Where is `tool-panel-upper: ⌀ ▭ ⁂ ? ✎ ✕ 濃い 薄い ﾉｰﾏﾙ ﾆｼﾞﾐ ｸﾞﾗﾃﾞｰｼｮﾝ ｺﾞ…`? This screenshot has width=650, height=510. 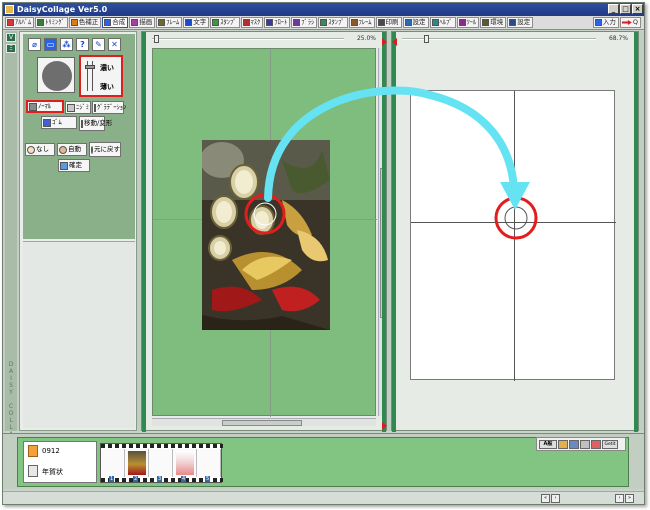
tool-panel-upper: ⌀ ▭ ⁂ ? ✎ ✕ 濃い 薄い ﾉｰﾏﾙ ﾆｼﾞﾐ ｸﾞﾗﾃﾞｰｼｮﾝ ｺﾞ… is located at coordinates (79, 136).